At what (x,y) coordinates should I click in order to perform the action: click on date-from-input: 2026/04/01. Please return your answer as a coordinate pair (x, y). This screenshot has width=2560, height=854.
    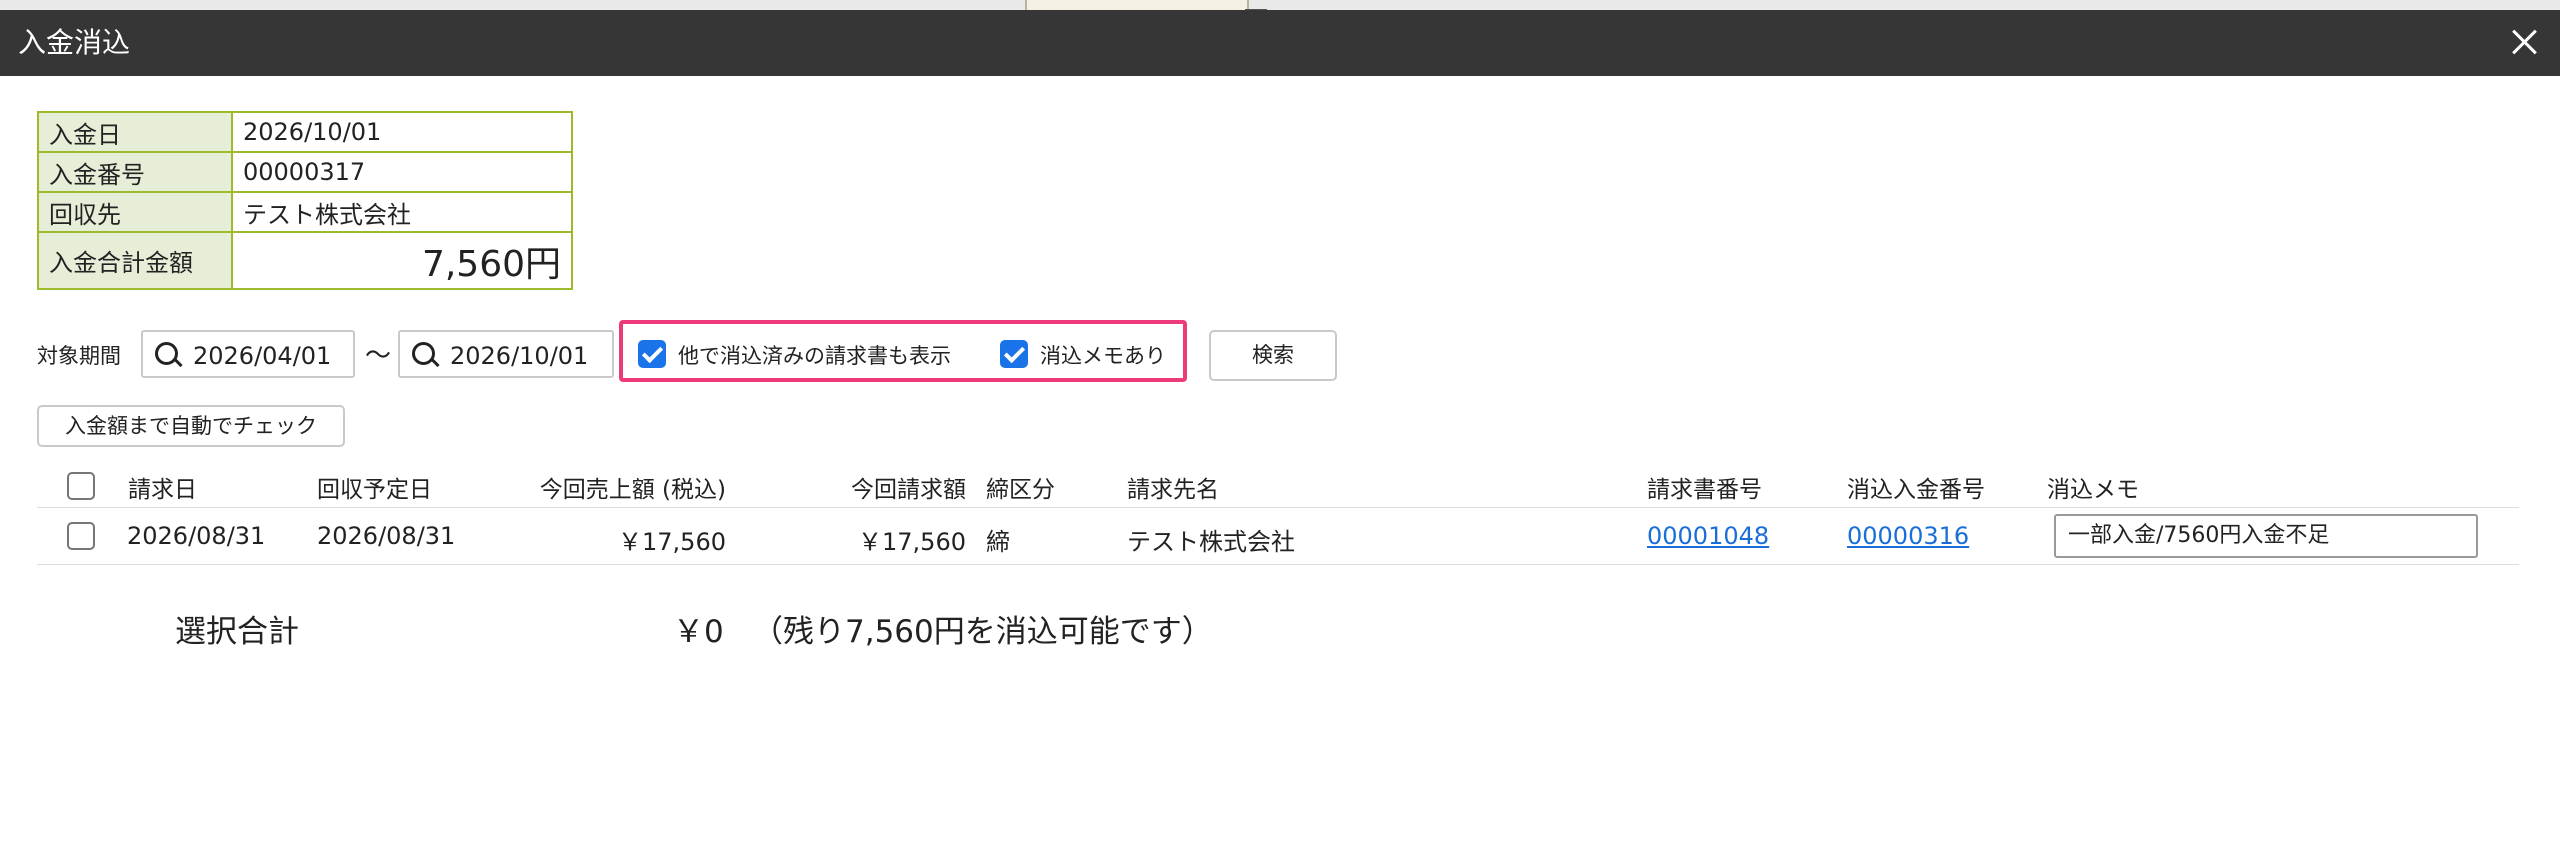
    Looking at the image, I should click on (248, 354).